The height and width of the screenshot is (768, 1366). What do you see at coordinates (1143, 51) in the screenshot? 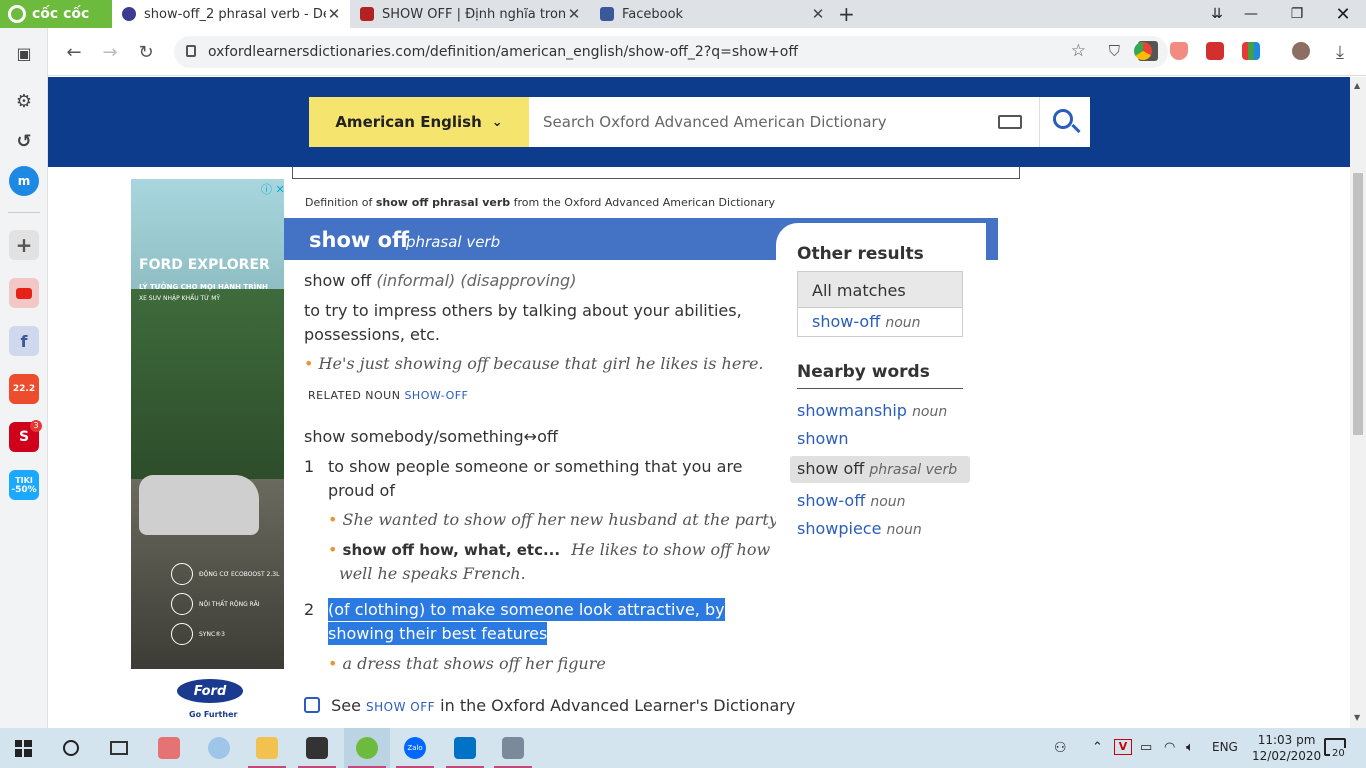
I see `chrome-extension-icon` at bounding box center [1143, 51].